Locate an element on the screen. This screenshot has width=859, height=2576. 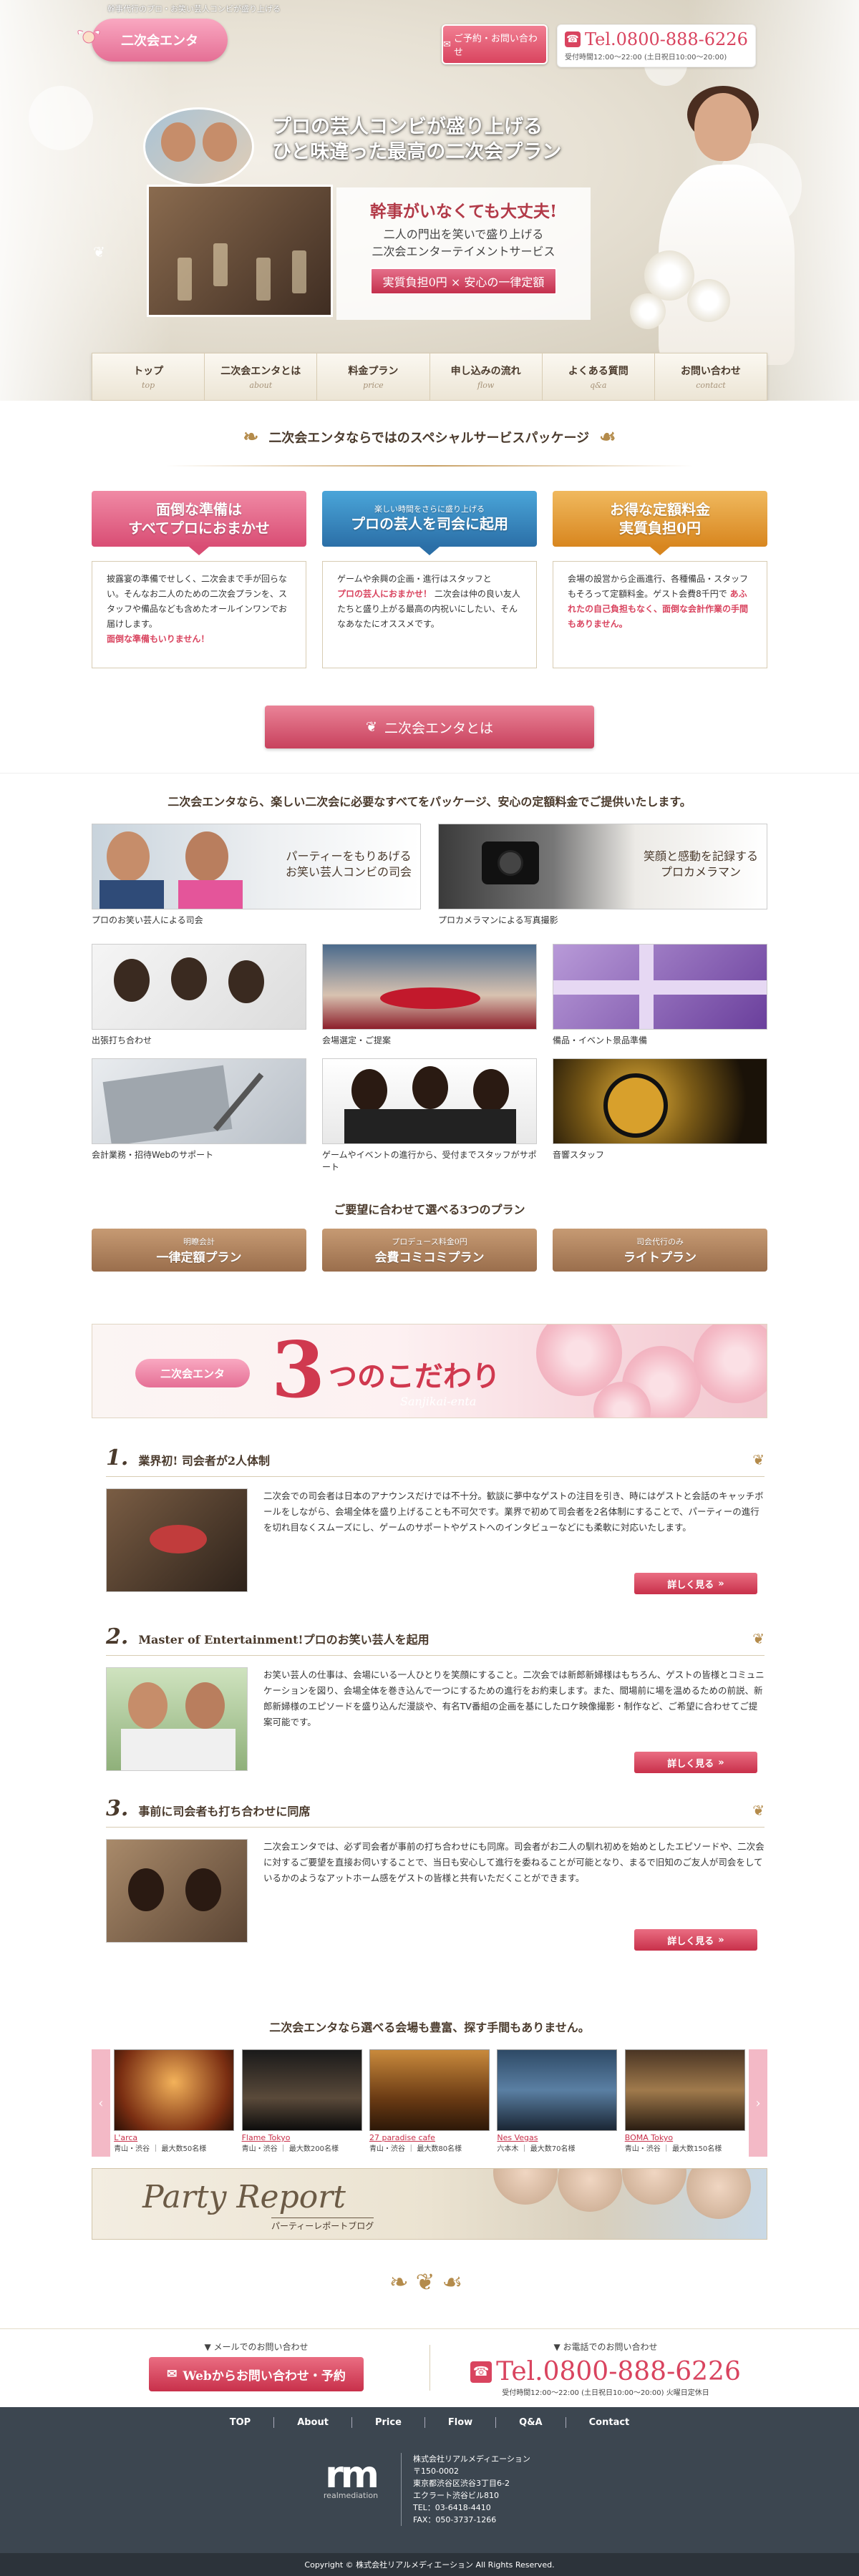
about-cta-button: ❦ 二次会エンタとは is located at coordinates (429, 727).